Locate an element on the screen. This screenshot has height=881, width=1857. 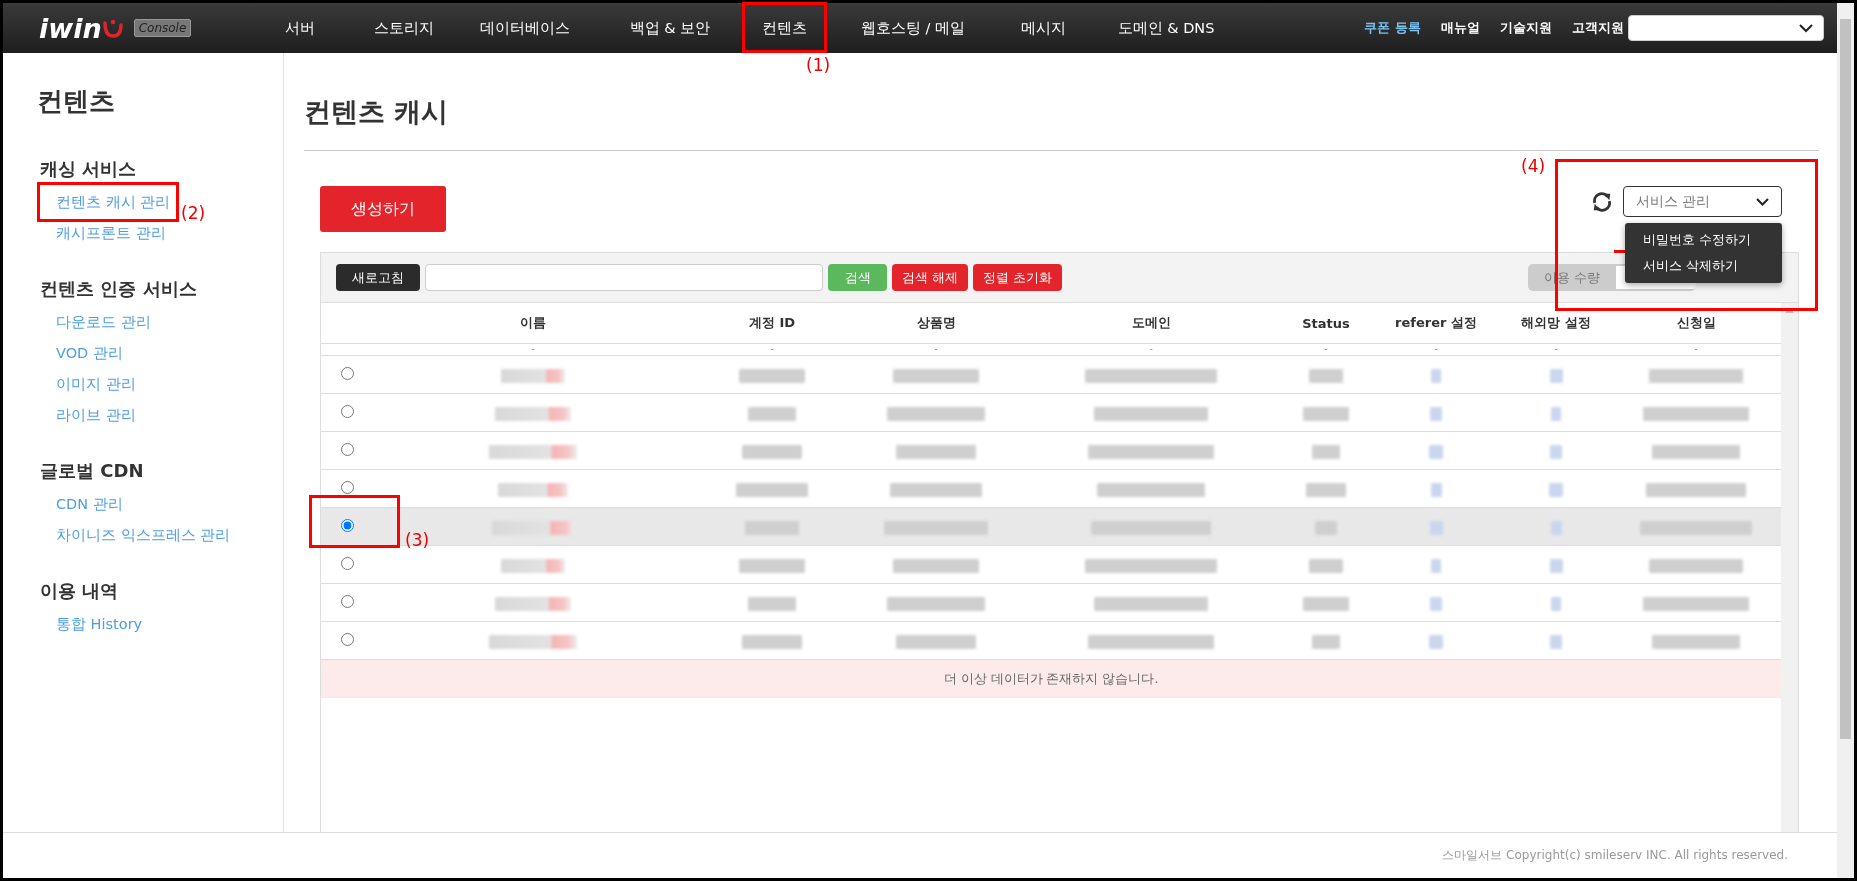
service-select: 서비스 관리 is located at coordinates (1702, 201).